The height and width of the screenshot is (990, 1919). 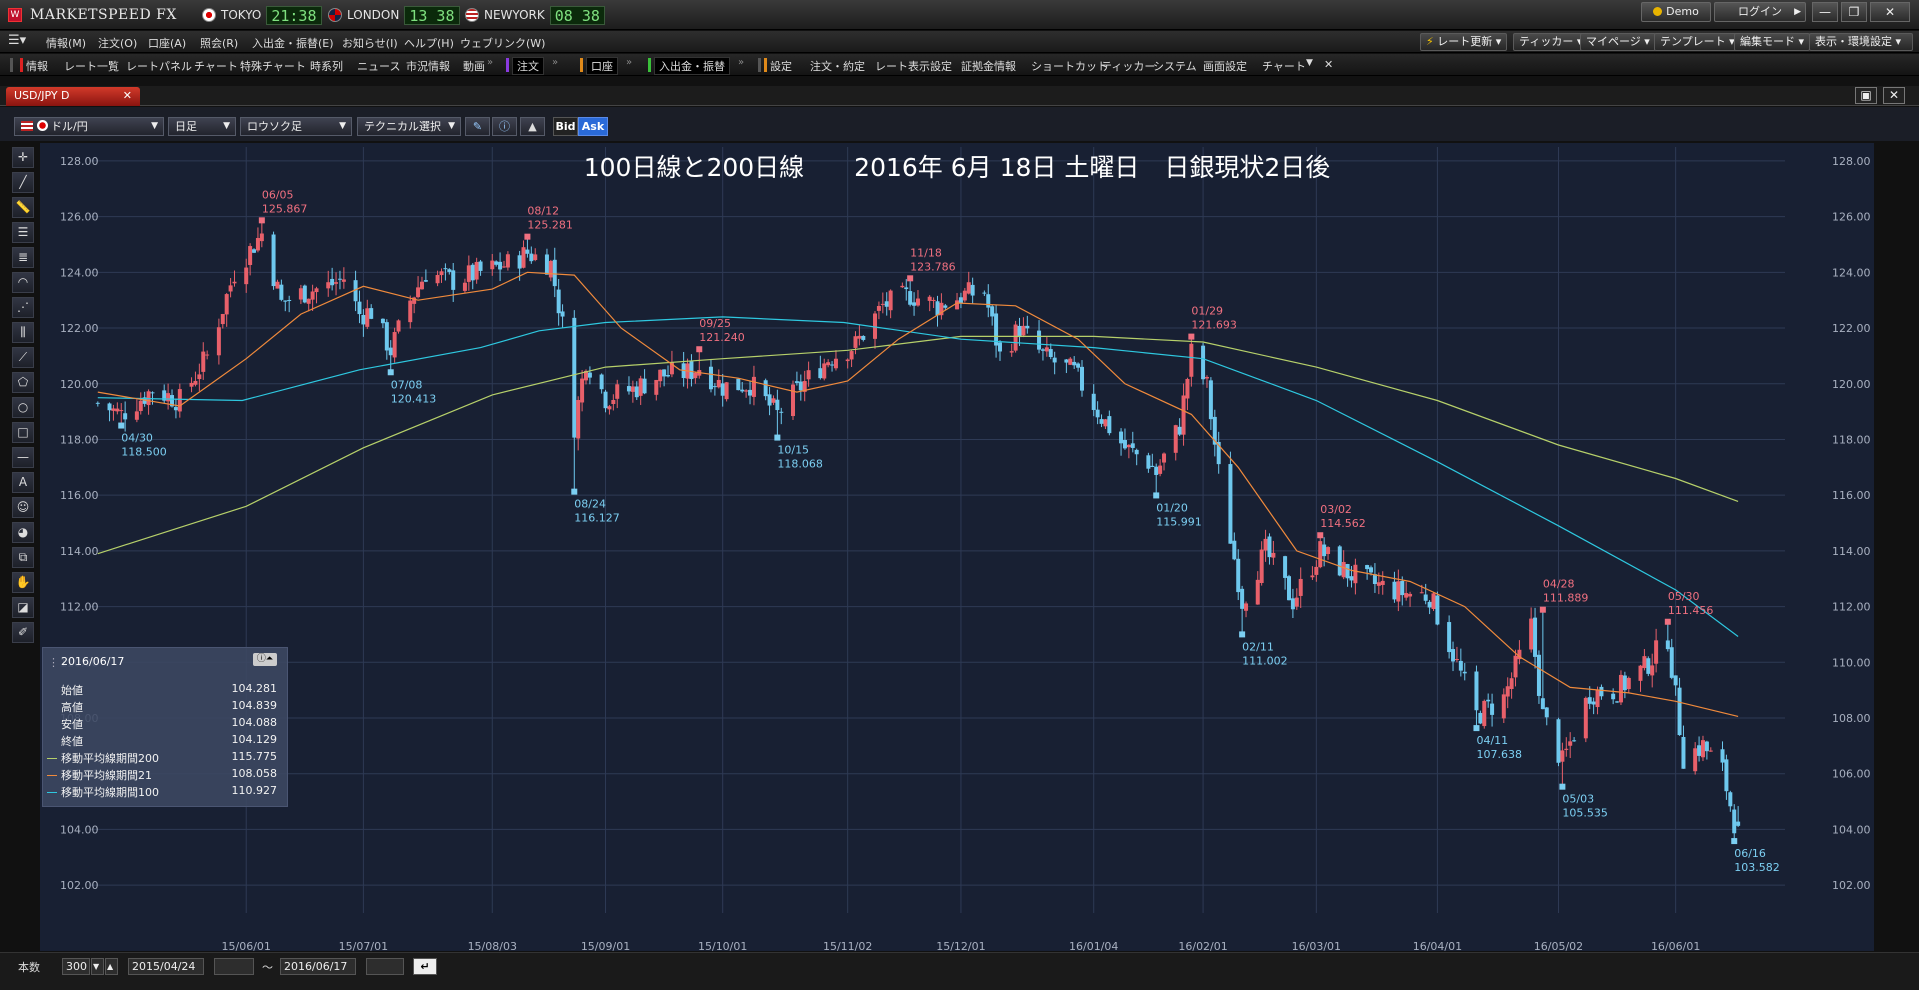 What do you see at coordinates (1894, 95) in the screenshot?
I see `close-chart-icon: ✕` at bounding box center [1894, 95].